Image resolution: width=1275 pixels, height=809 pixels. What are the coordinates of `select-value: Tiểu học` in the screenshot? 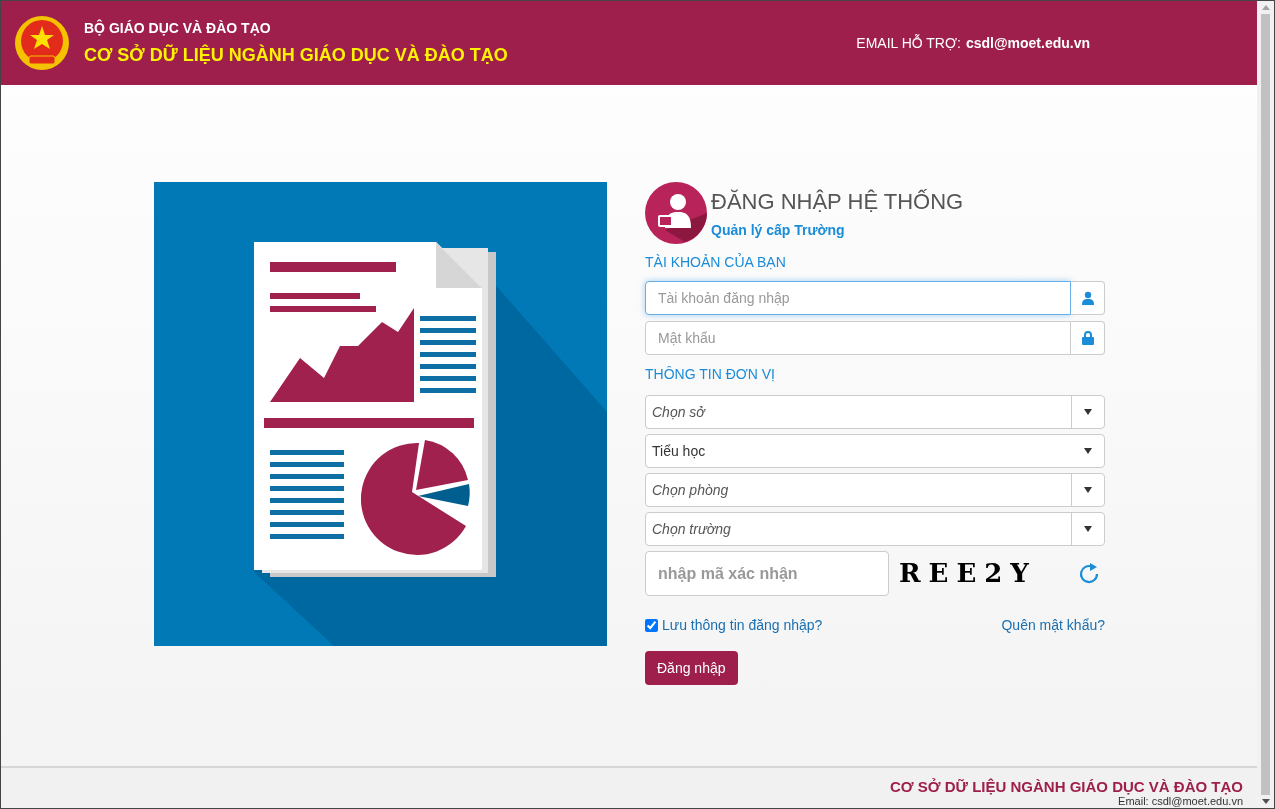 It's located at (679, 451).